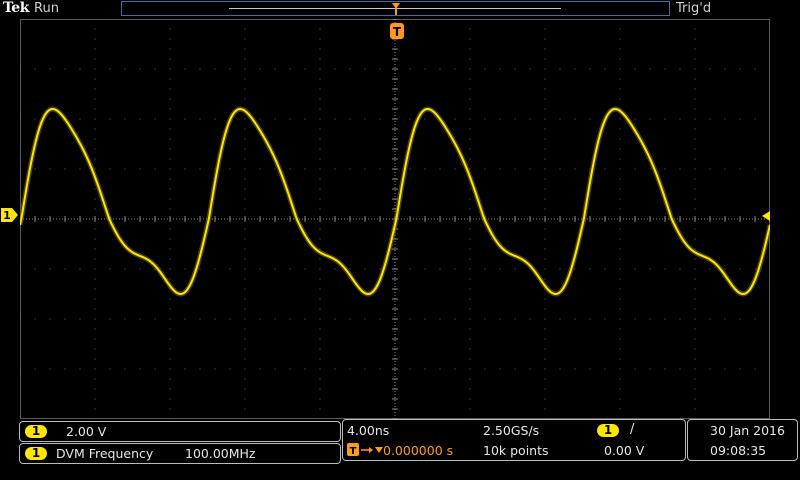 Image resolution: width=800 pixels, height=480 pixels. Describe the element at coordinates (9, 215) in the screenshot. I see `ch1-ground-marker-icon: 1` at that location.